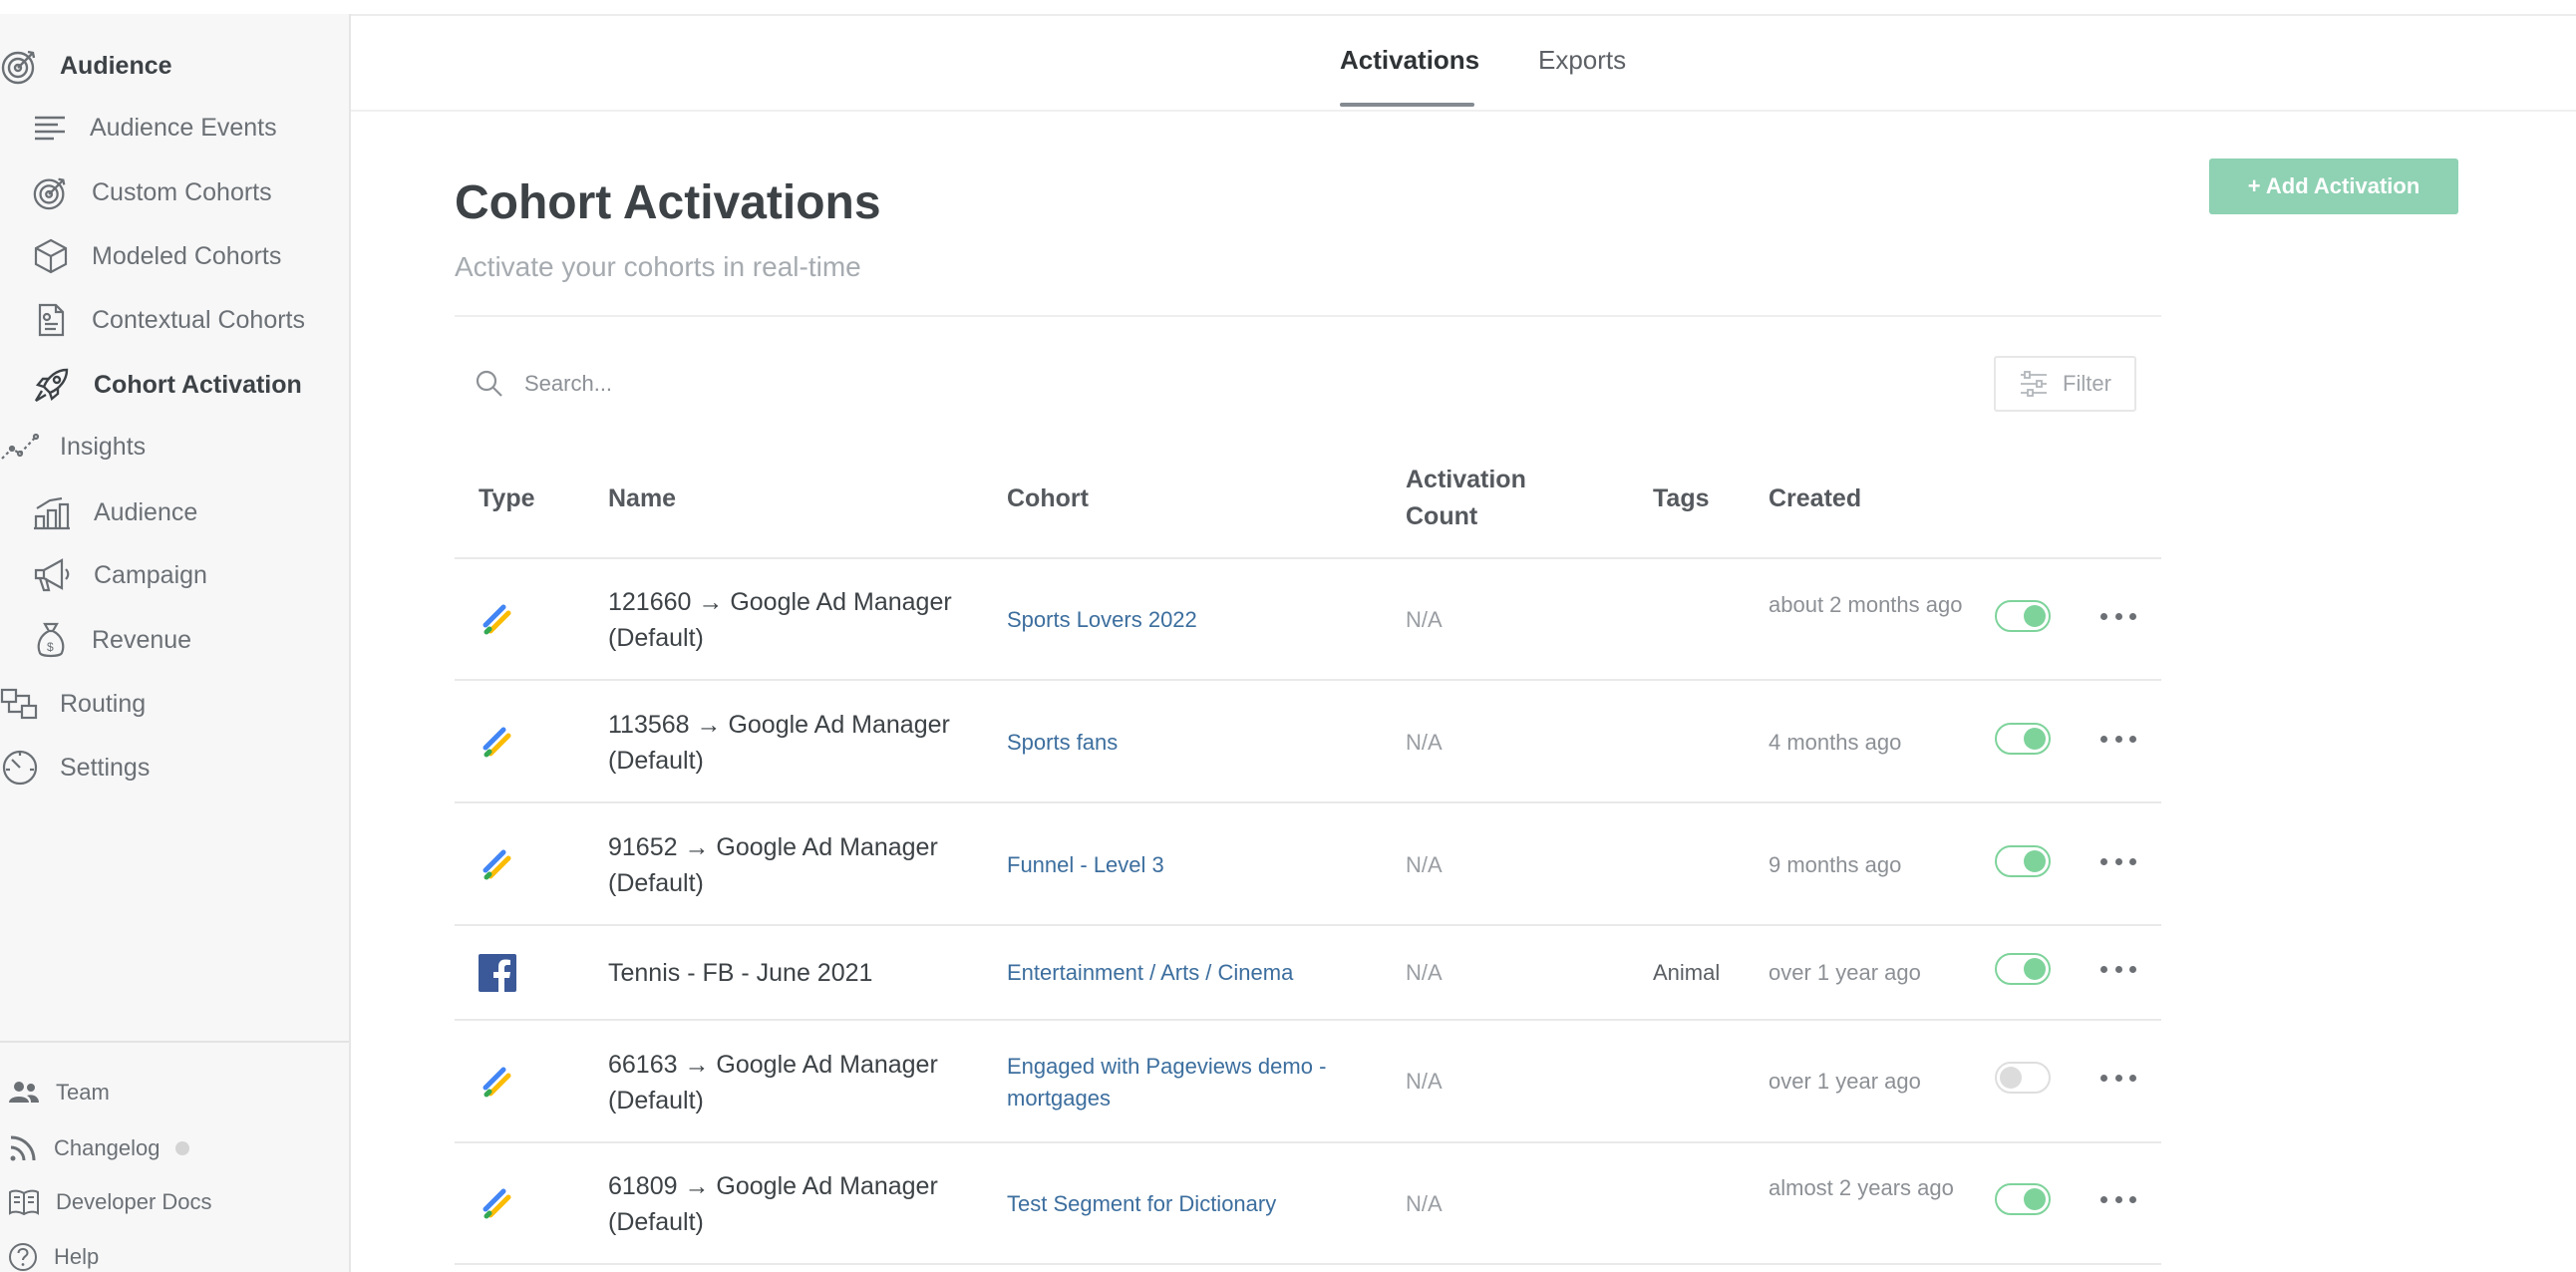 Image resolution: width=2576 pixels, height=1272 pixels. I want to click on created-date: about 2 months ago, so click(1866, 604).